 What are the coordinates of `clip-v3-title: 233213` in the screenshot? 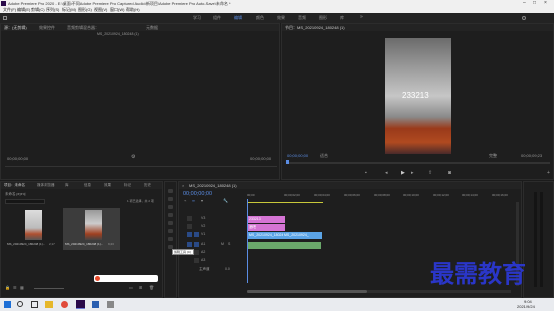 It's located at (266, 219).